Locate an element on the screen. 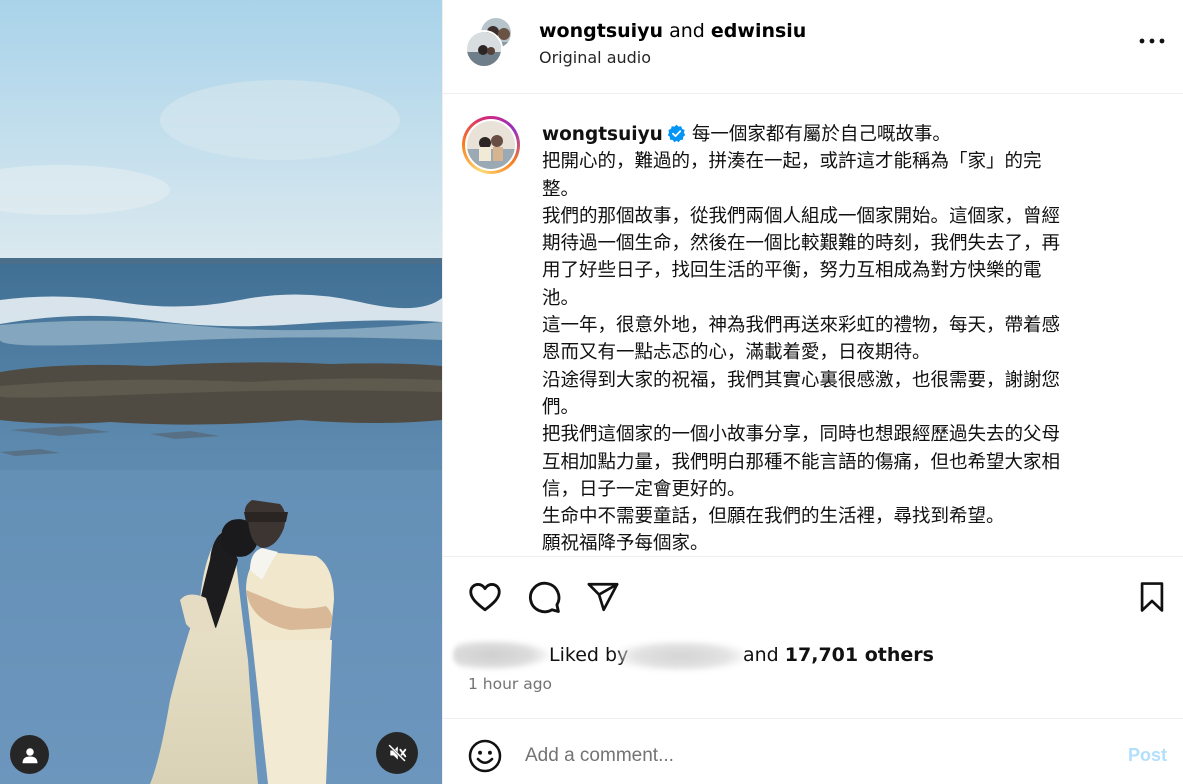 The image size is (1183, 784). collab-avatars is located at coordinates (492, 43).